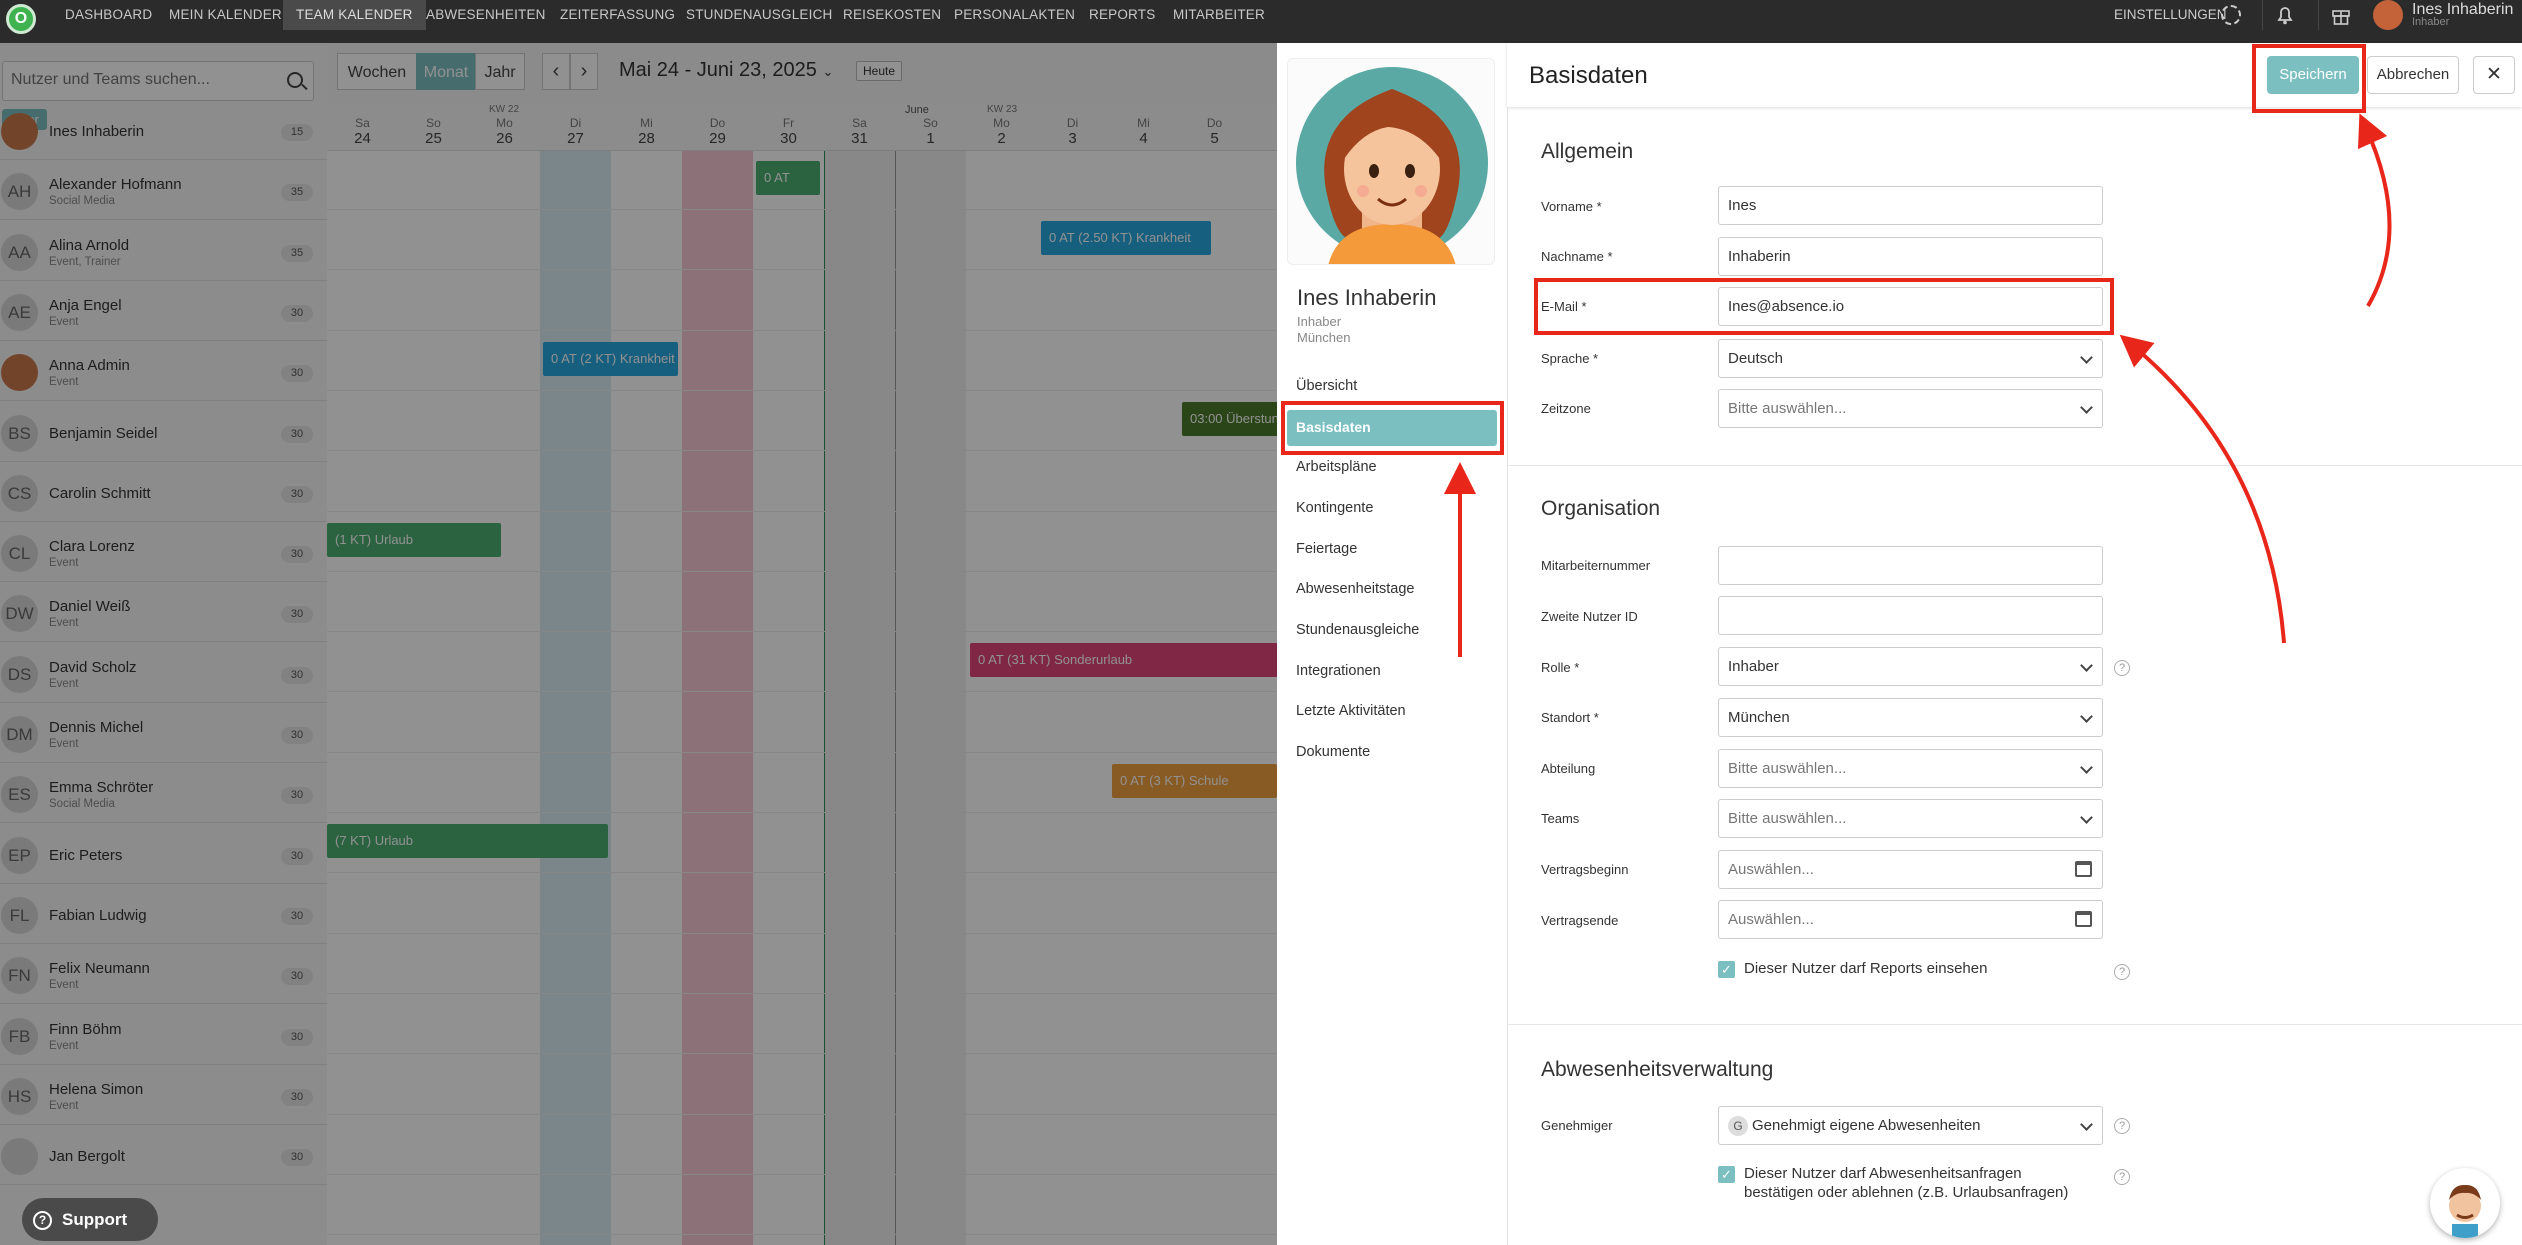 Image resolution: width=2522 pixels, height=1245 pixels. Describe the element at coordinates (2202, 489) in the screenshot. I see `arrow-to-email` at that location.